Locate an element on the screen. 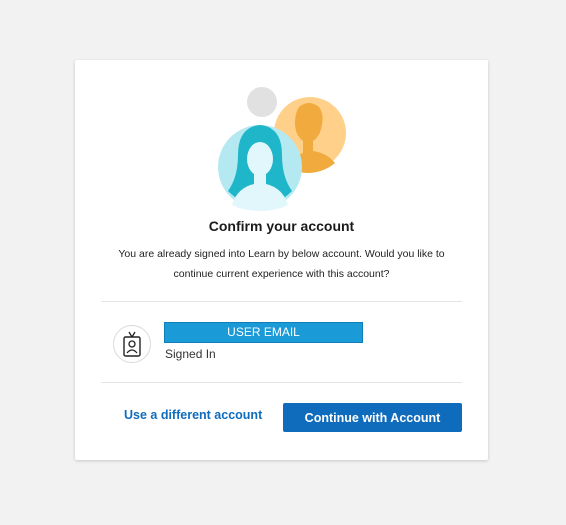  account-status: Signed In is located at coordinates (190, 354).